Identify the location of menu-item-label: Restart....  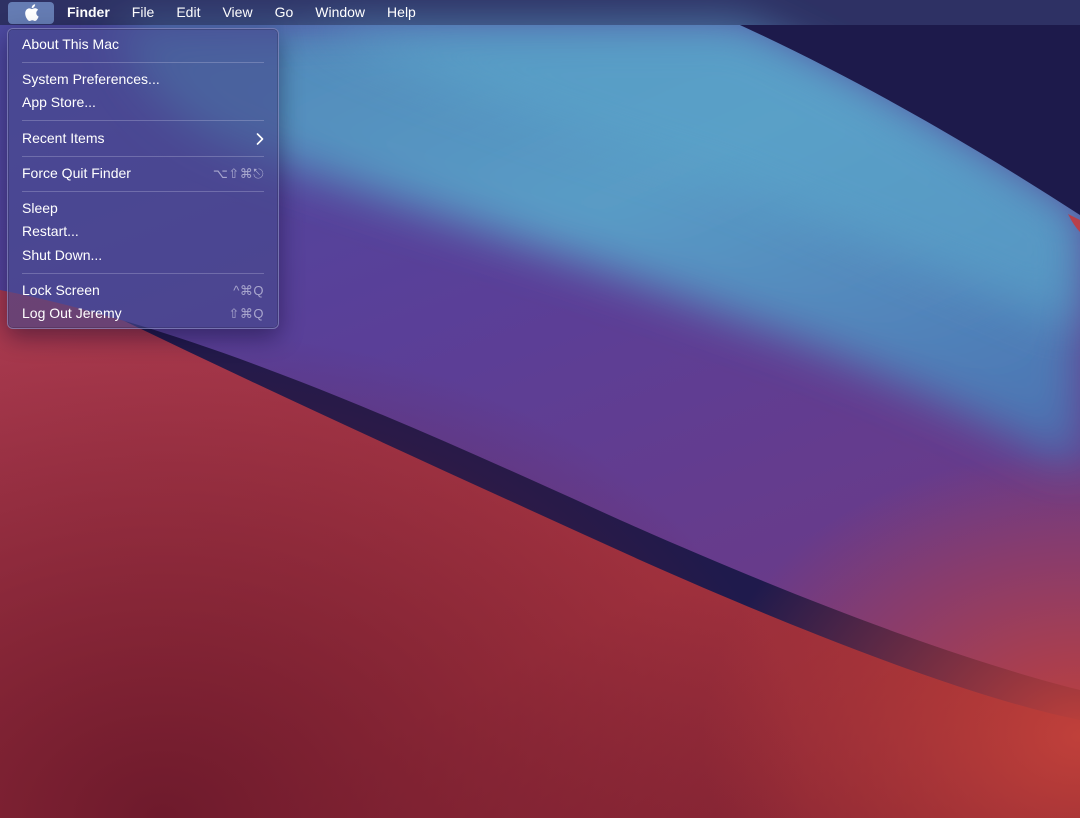
(50, 231).